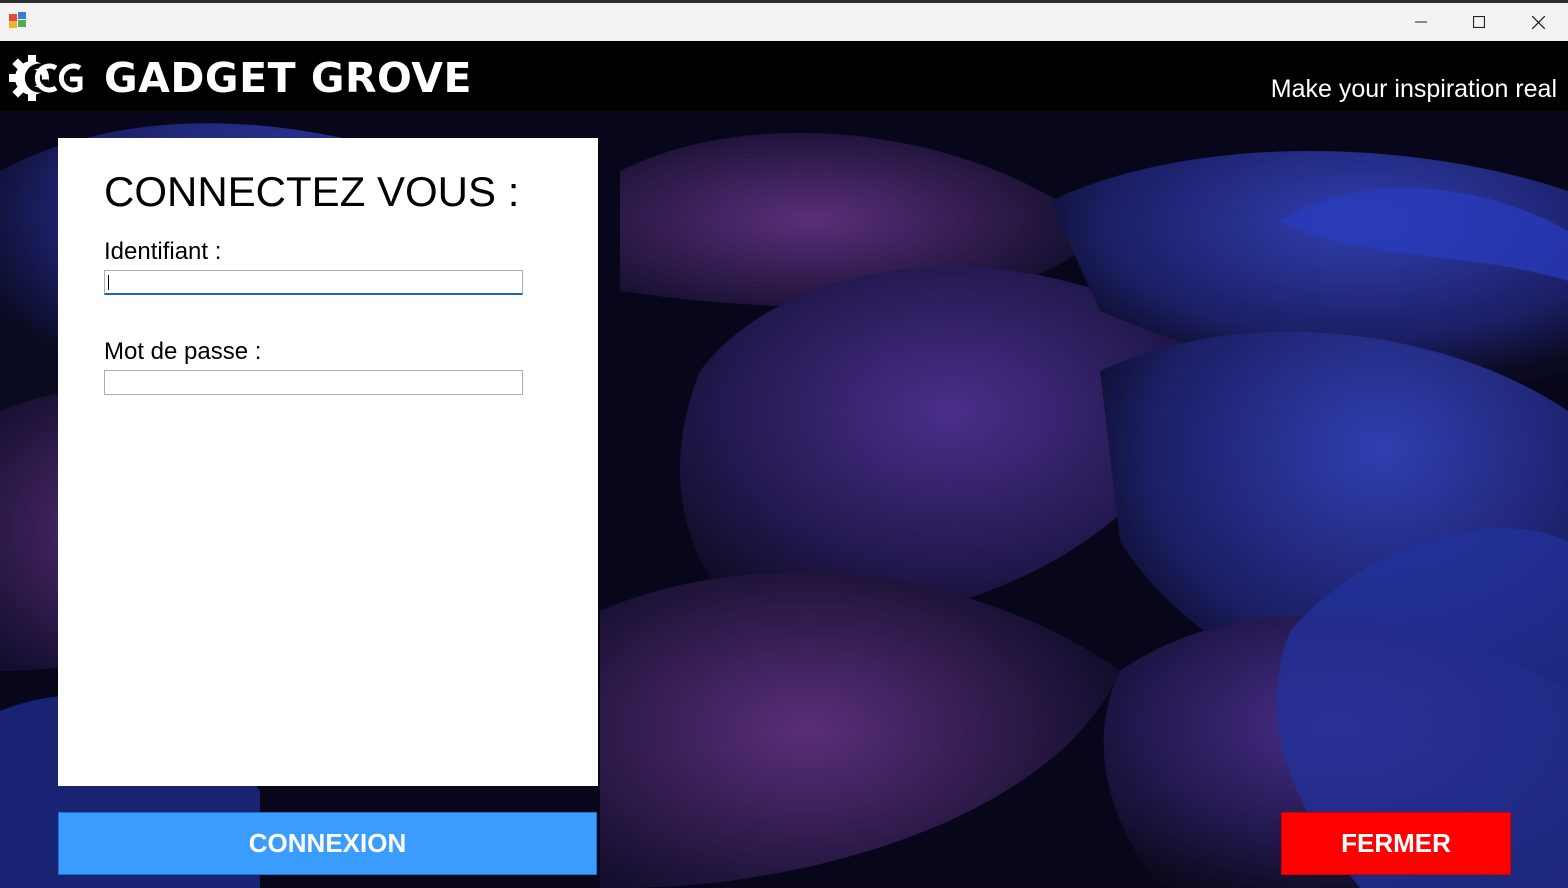  I want to click on maximize-icon, so click(1479, 22).